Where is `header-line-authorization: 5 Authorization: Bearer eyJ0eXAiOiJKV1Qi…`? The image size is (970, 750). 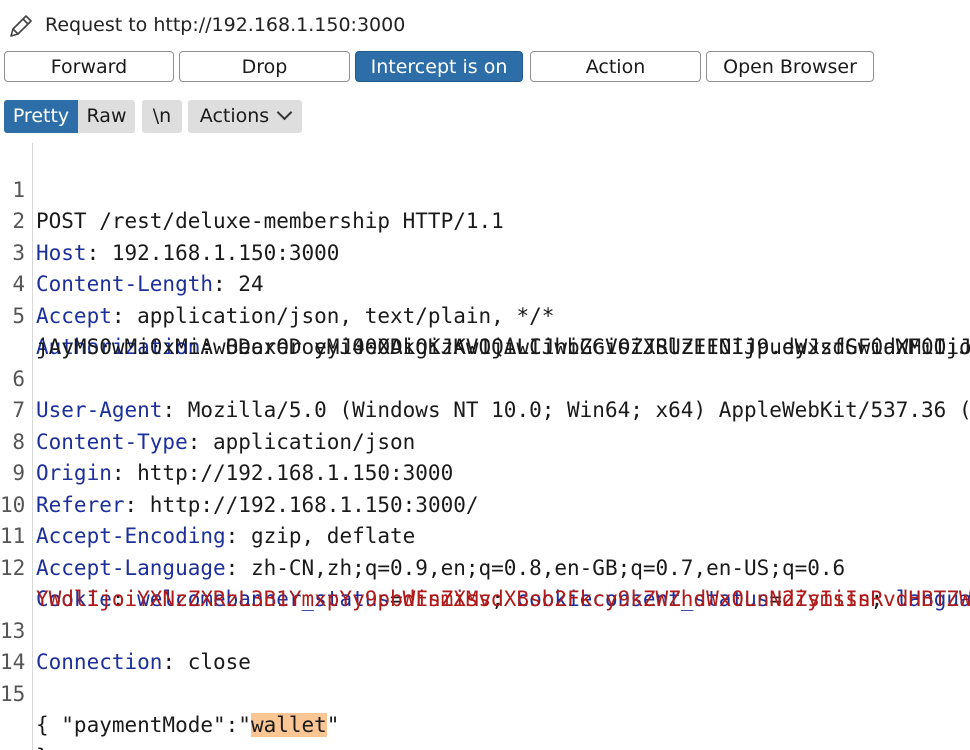 header-line-authorization: 5 Authorization: Bearer eyJ0eXAiOiJKV1Qi… is located at coordinates (485, 314).